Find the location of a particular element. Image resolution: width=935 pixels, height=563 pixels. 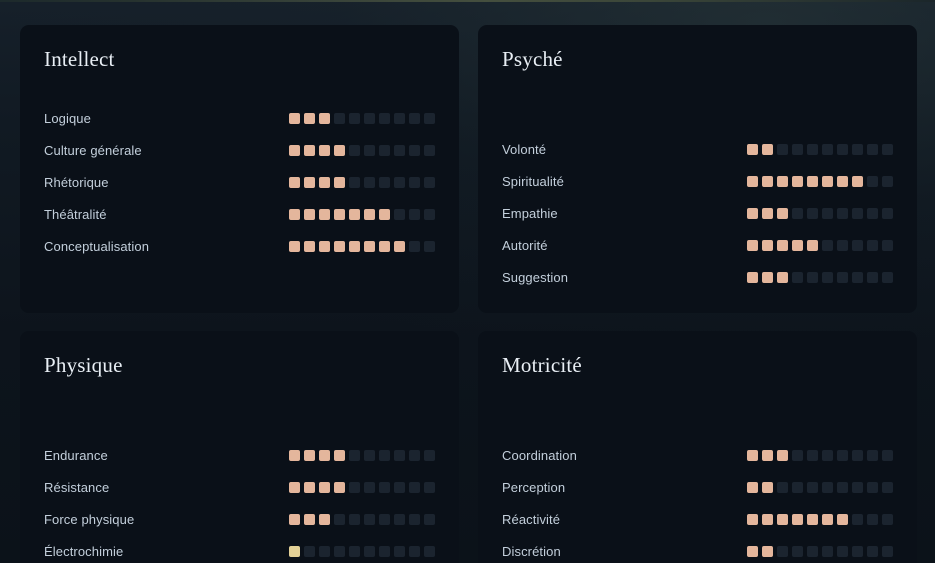

stat-row: Rhétorique is located at coordinates (239, 182).